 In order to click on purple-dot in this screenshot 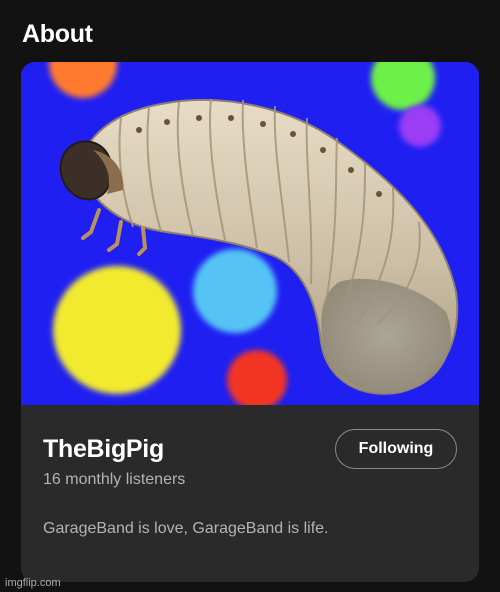, I will do `click(420, 126)`.